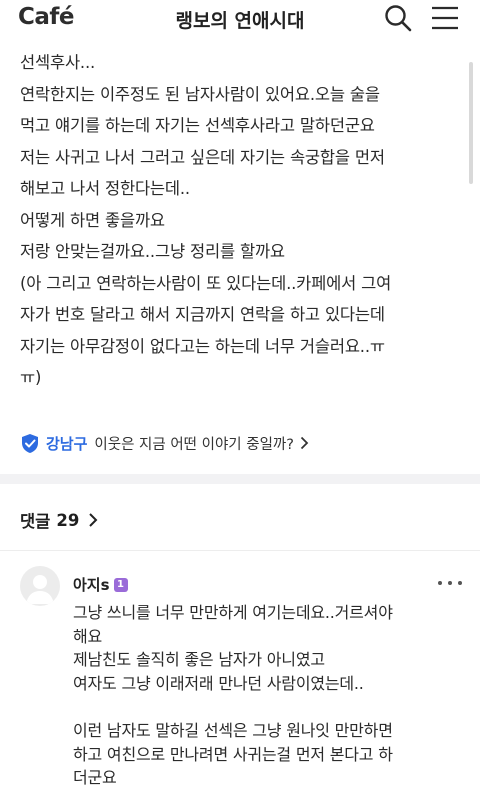  Describe the element at coordinates (91, 585) in the screenshot. I see `author-name: 아지s` at that location.